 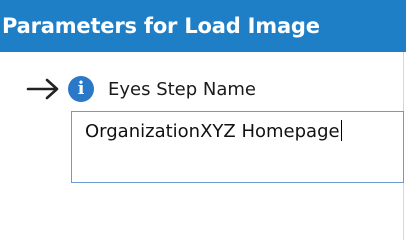 I want to click on arrow-right-icon, so click(x=44, y=89).